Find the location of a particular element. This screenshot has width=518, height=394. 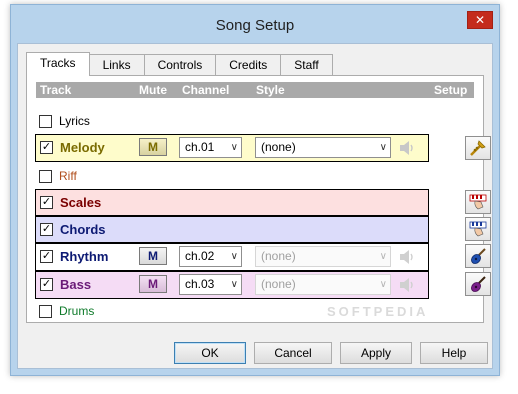

header-channel: Channel is located at coordinates (206, 90).